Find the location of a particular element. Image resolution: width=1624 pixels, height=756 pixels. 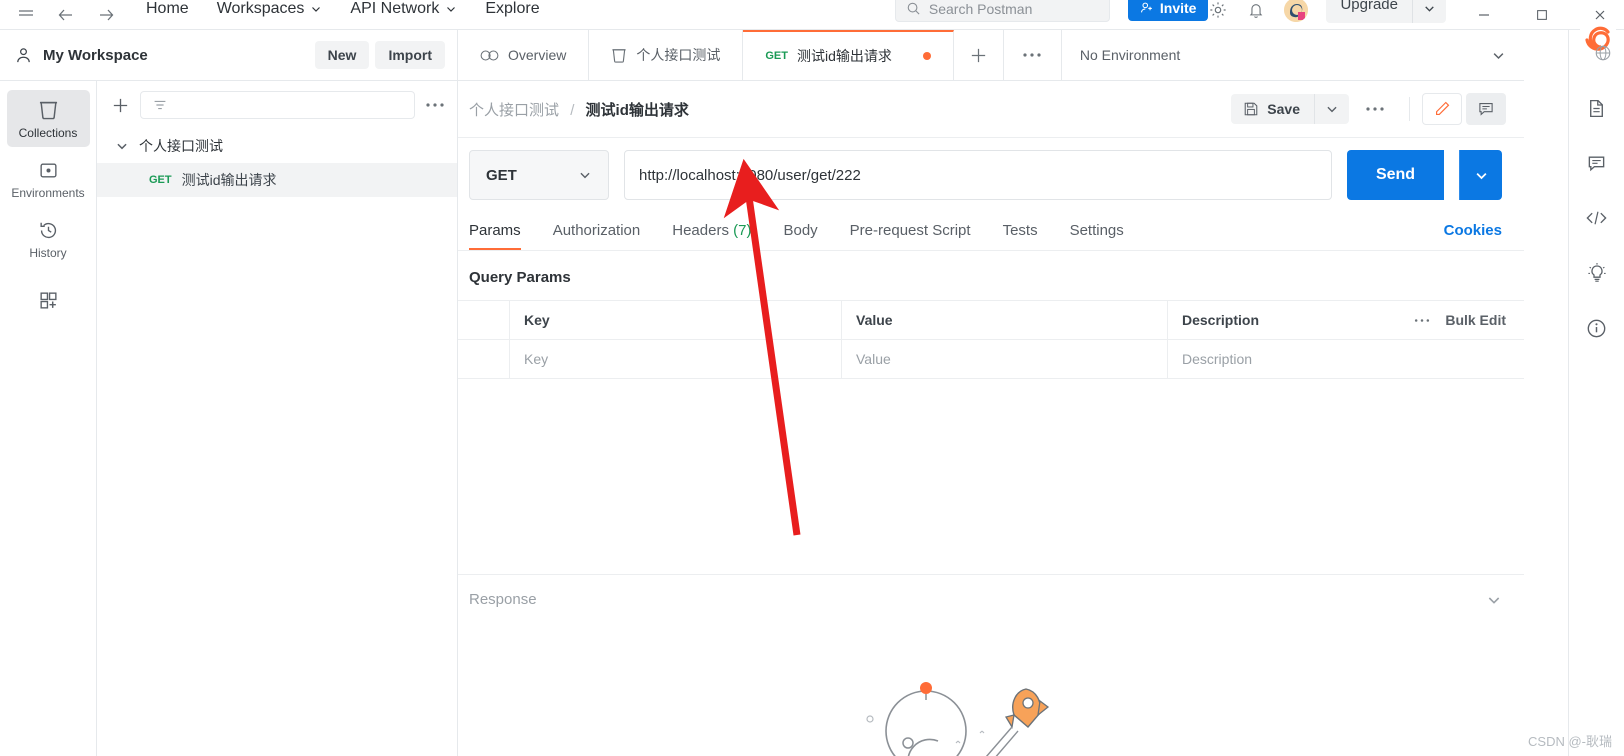

invite-person-icon is located at coordinates (1146, 7).